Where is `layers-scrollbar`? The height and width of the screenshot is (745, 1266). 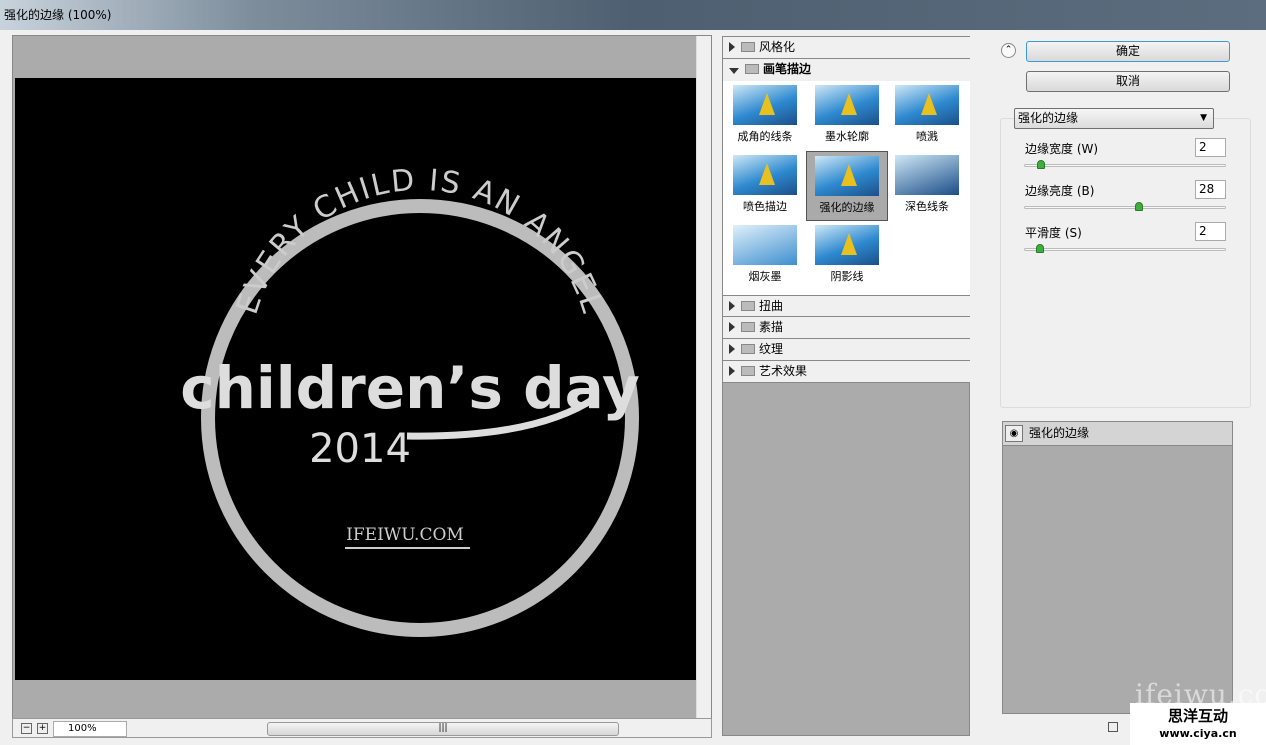
layers-scrollbar is located at coordinates (1241, 567).